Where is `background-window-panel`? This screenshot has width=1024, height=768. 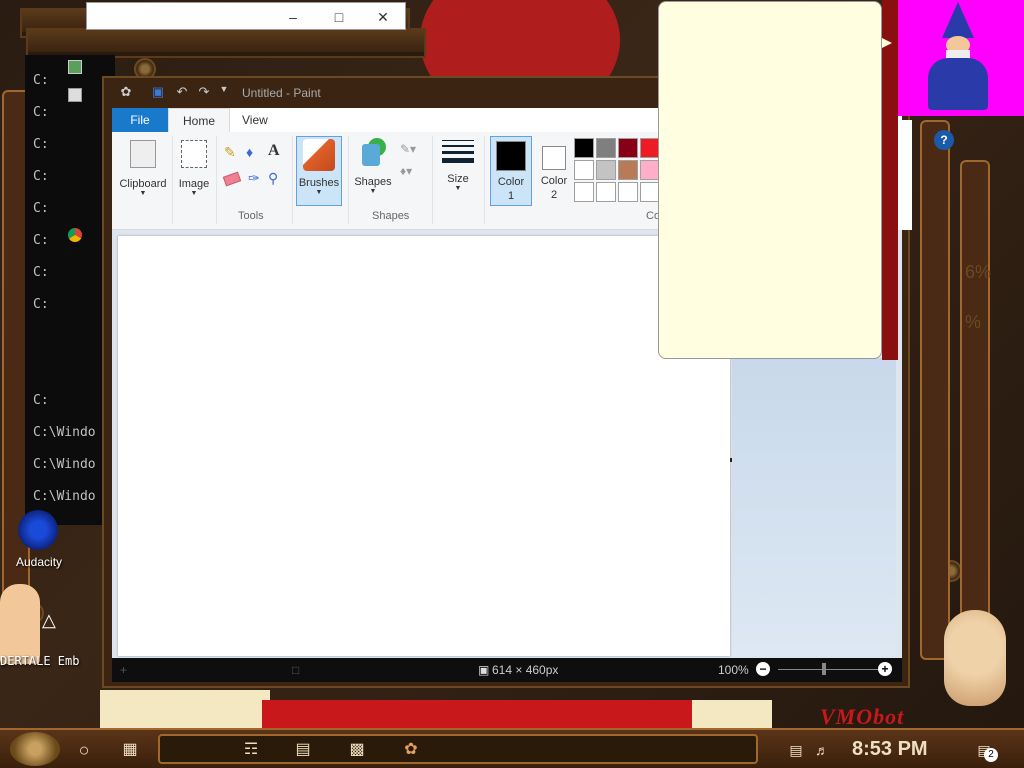
background-window-panel is located at coordinates (814, 507).